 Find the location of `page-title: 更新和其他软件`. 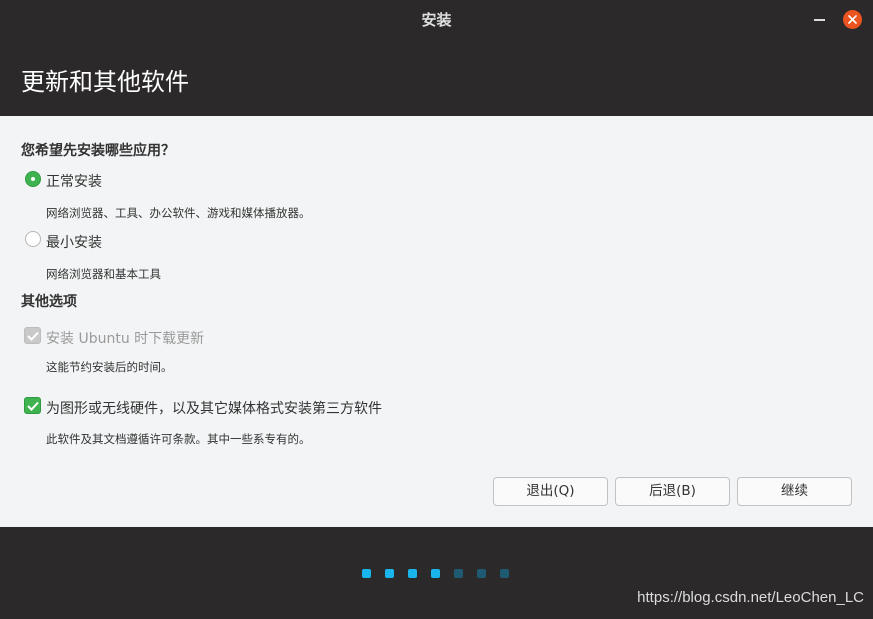

page-title: 更新和其他软件 is located at coordinates (105, 82).